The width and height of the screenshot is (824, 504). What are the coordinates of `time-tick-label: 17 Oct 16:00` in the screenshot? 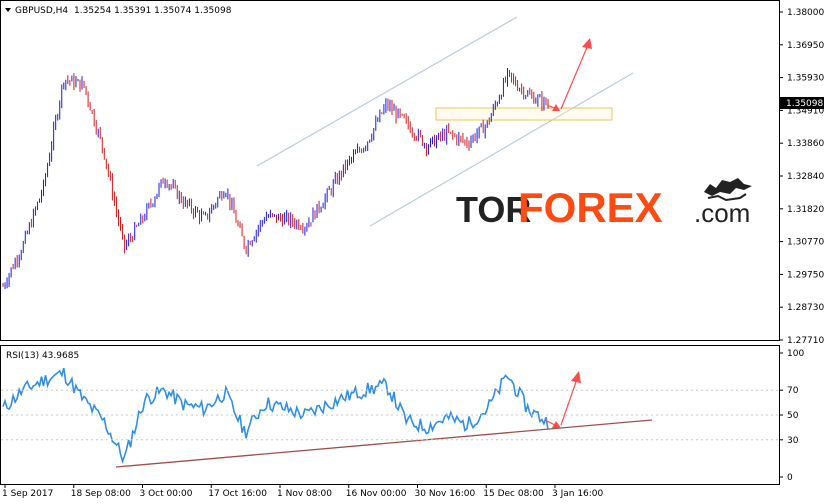 It's located at (237, 494).